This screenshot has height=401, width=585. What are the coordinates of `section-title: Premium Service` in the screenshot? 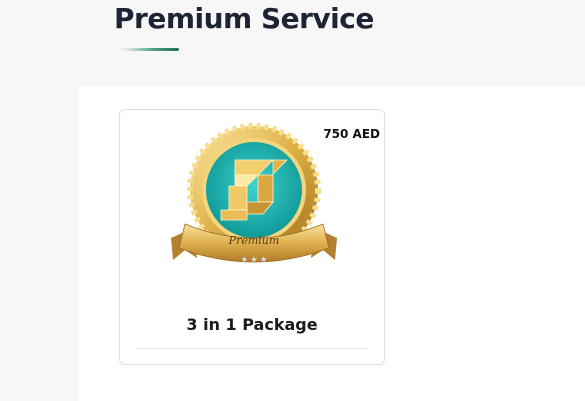 It's located at (244, 18).